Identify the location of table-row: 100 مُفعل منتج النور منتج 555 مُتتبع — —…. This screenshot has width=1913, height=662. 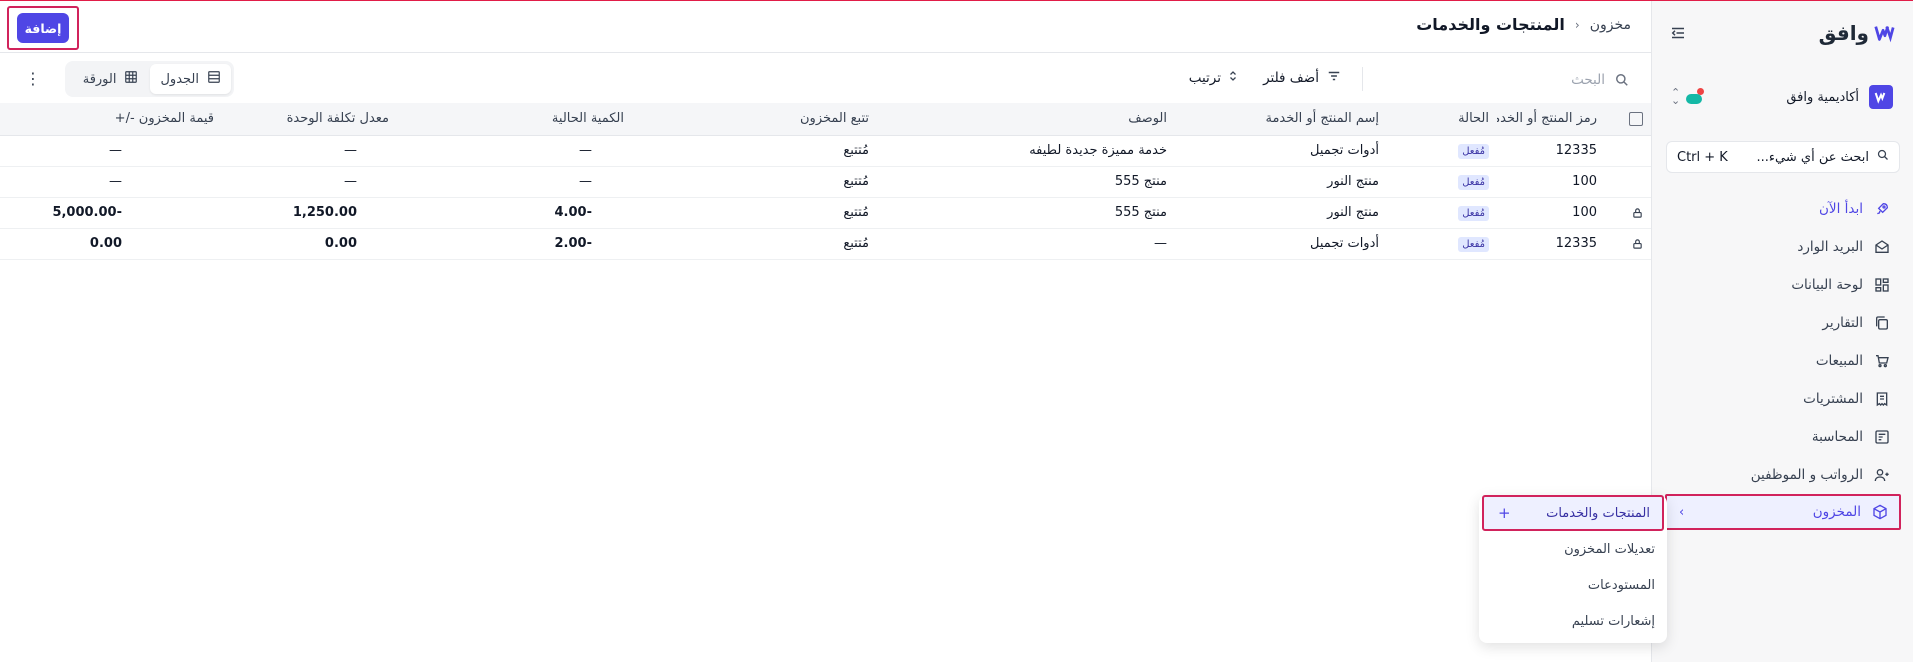
(825, 182).